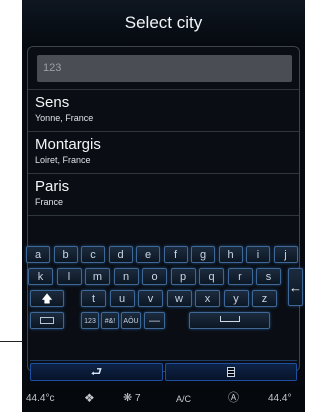 The width and height of the screenshot is (320, 412). Describe the element at coordinates (183, 276) in the screenshot. I see `key-p: p` at that location.